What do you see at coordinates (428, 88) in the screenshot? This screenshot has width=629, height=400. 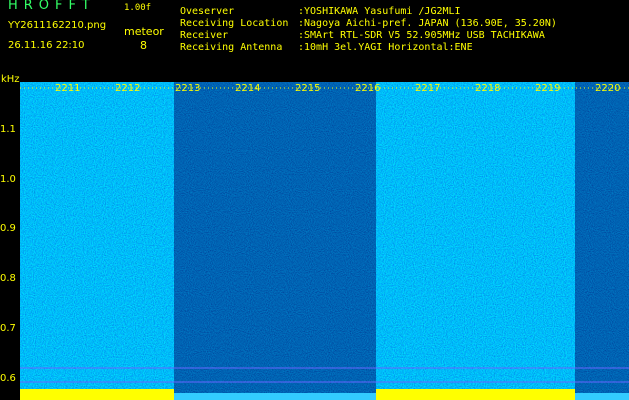 I see `x-tick-label: 2217` at bounding box center [428, 88].